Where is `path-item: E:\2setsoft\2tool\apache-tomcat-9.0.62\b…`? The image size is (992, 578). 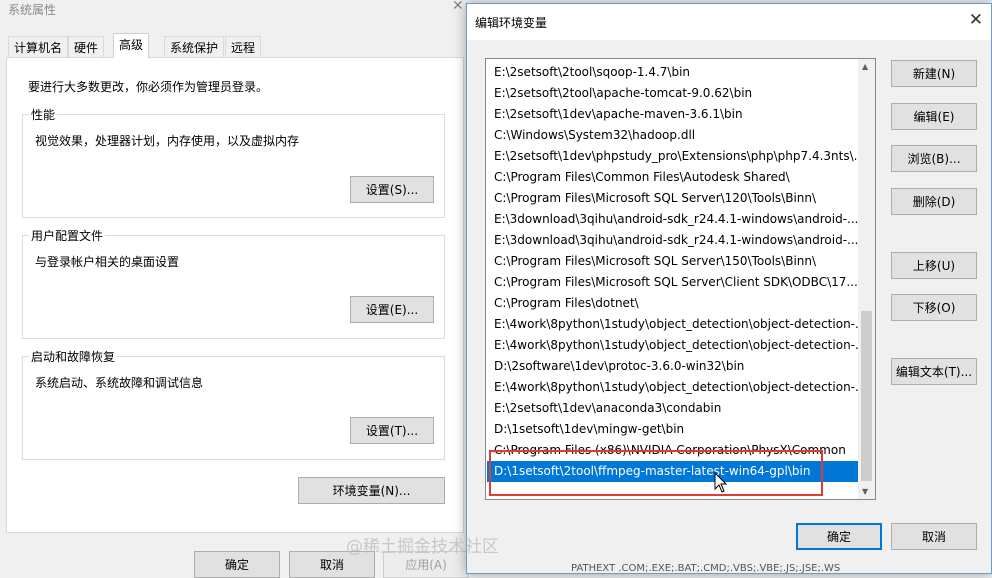
path-item: E:\2setsoft\2tool\apache-tomcat-9.0.62\b… is located at coordinates (673, 93).